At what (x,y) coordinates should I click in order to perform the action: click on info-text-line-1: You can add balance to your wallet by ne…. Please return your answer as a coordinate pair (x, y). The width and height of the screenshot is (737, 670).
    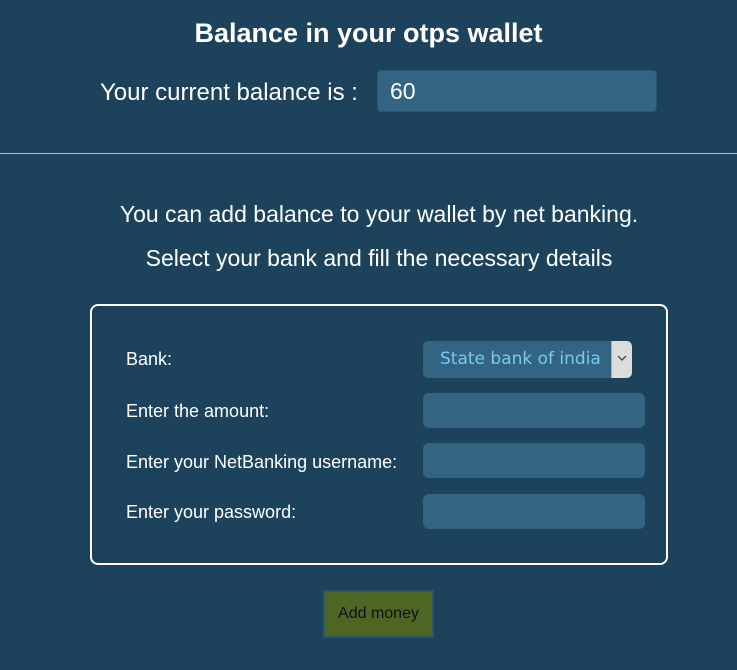
    Looking at the image, I should click on (379, 214).